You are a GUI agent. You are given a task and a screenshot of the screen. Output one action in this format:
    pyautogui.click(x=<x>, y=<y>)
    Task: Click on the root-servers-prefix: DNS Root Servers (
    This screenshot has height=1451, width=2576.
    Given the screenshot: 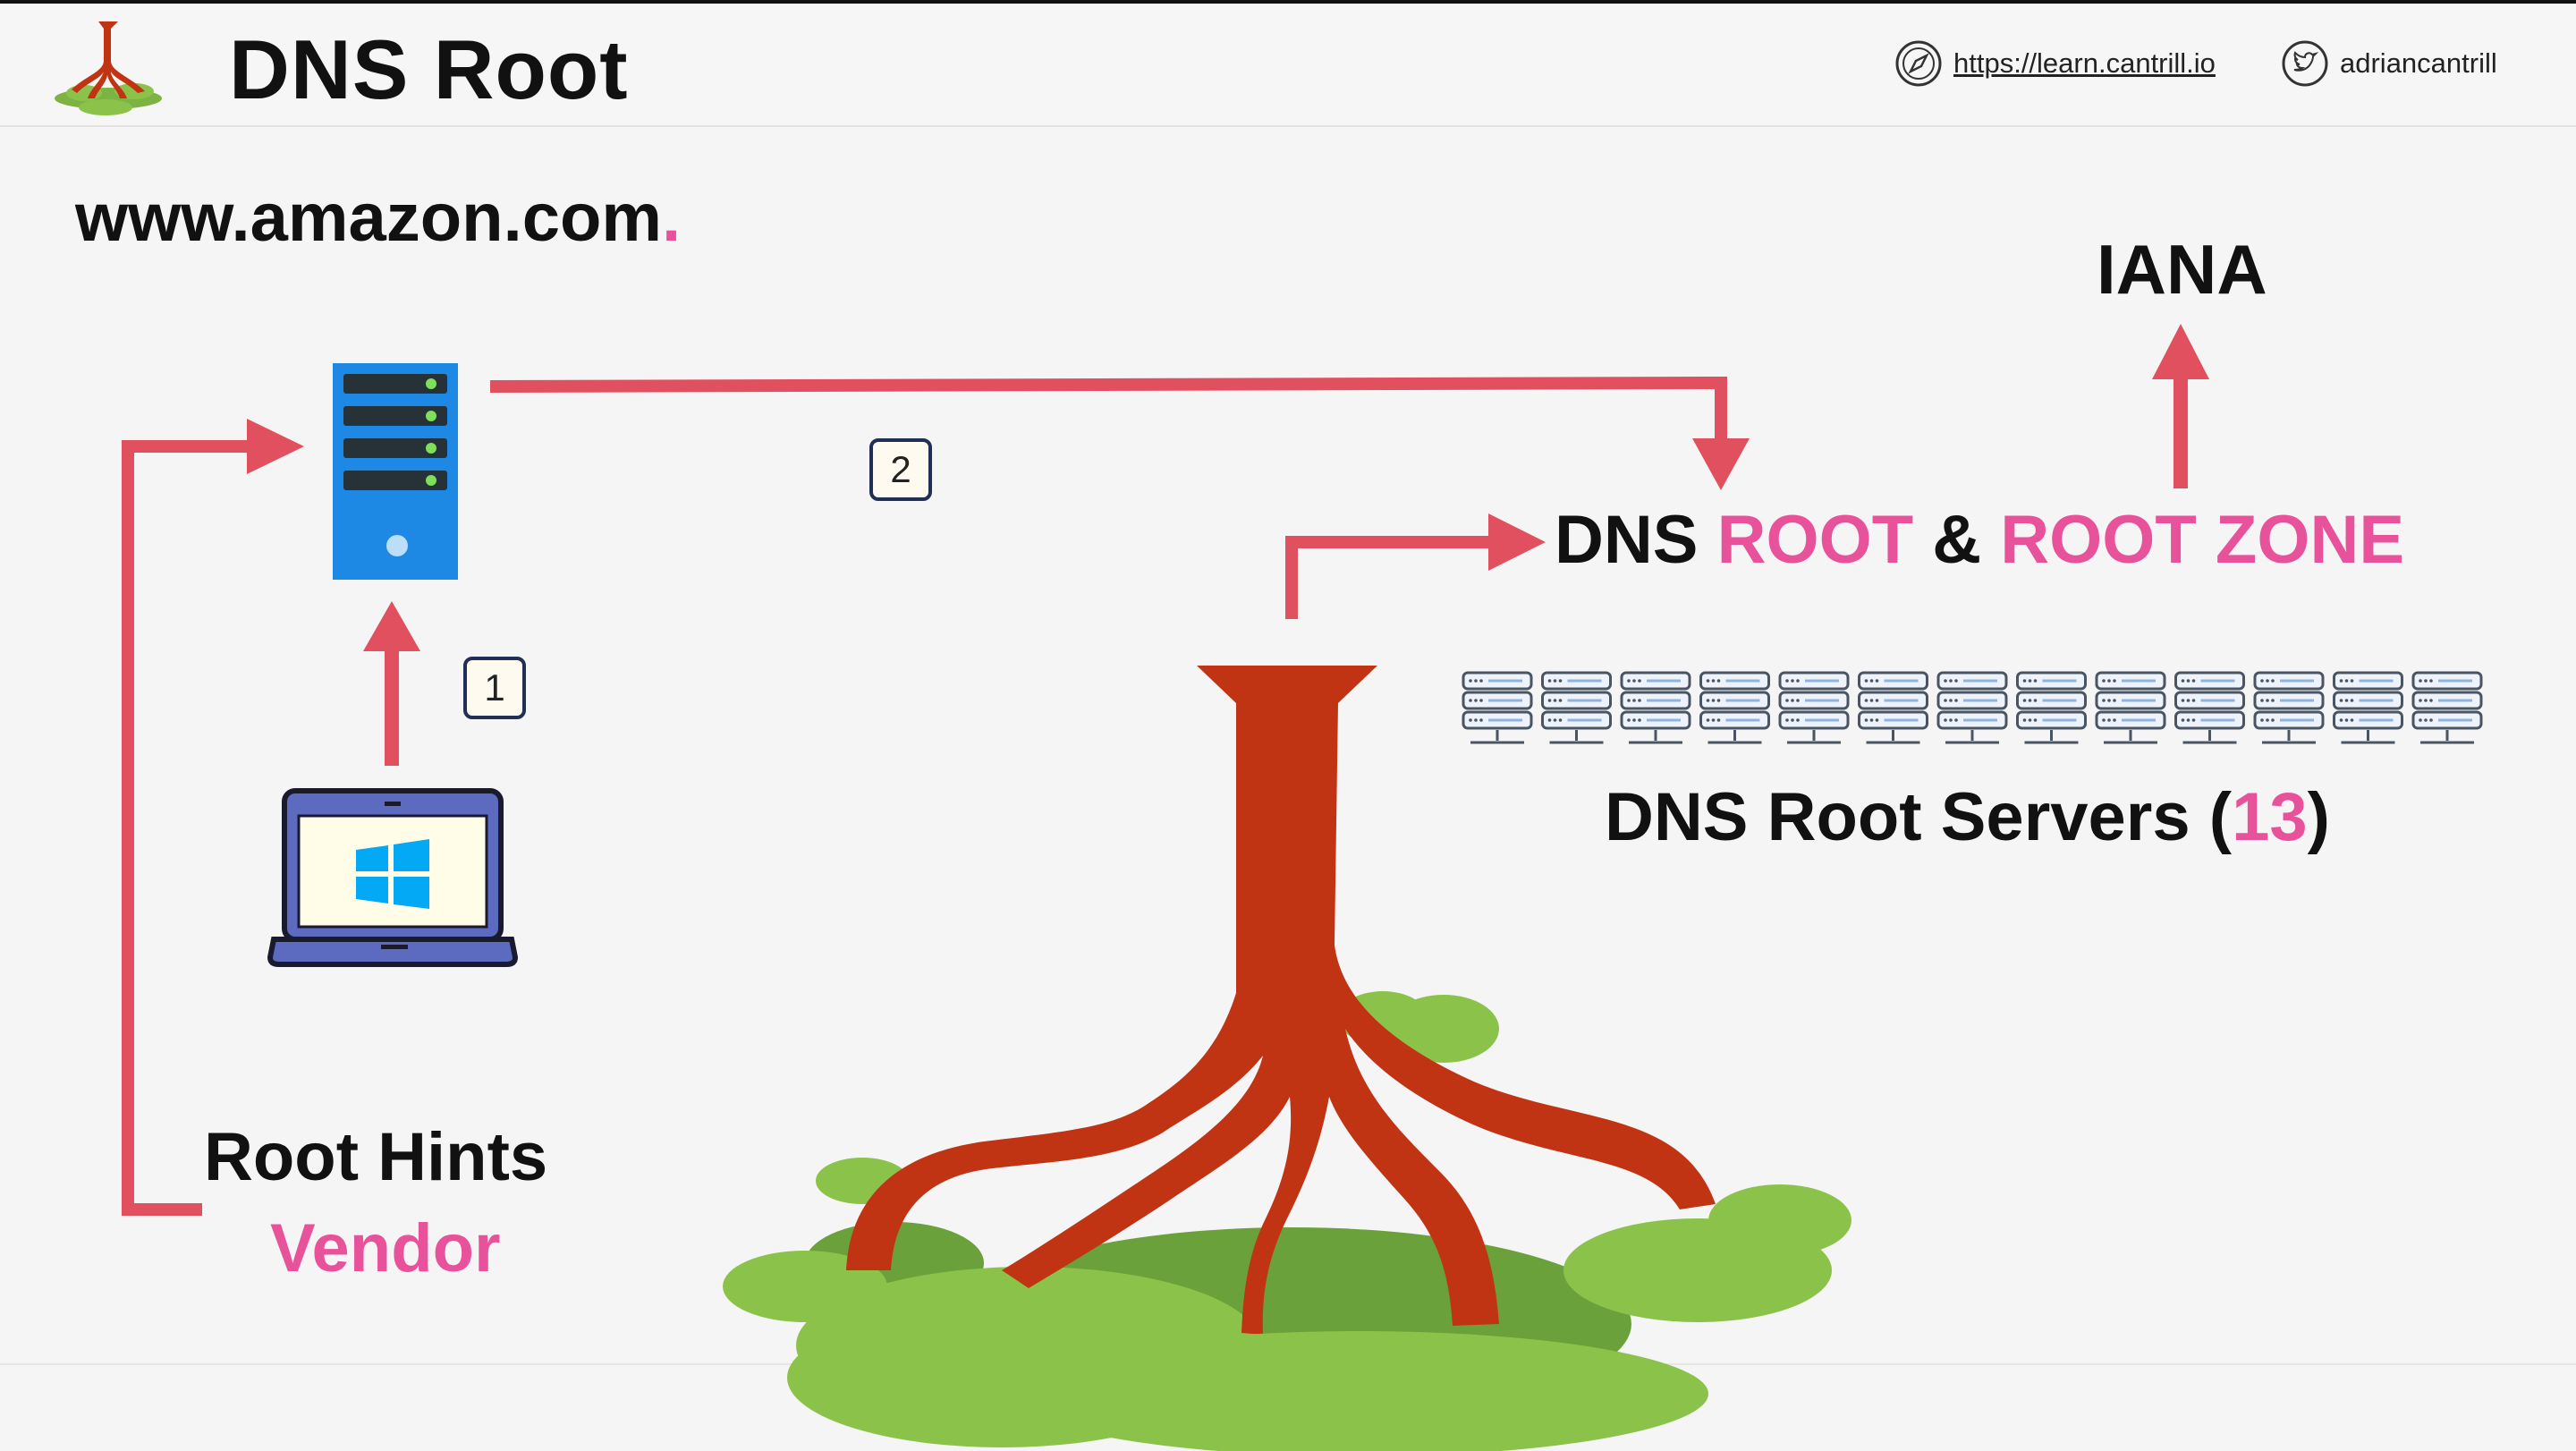 What is the action you would take?
    pyautogui.click(x=1919, y=817)
    